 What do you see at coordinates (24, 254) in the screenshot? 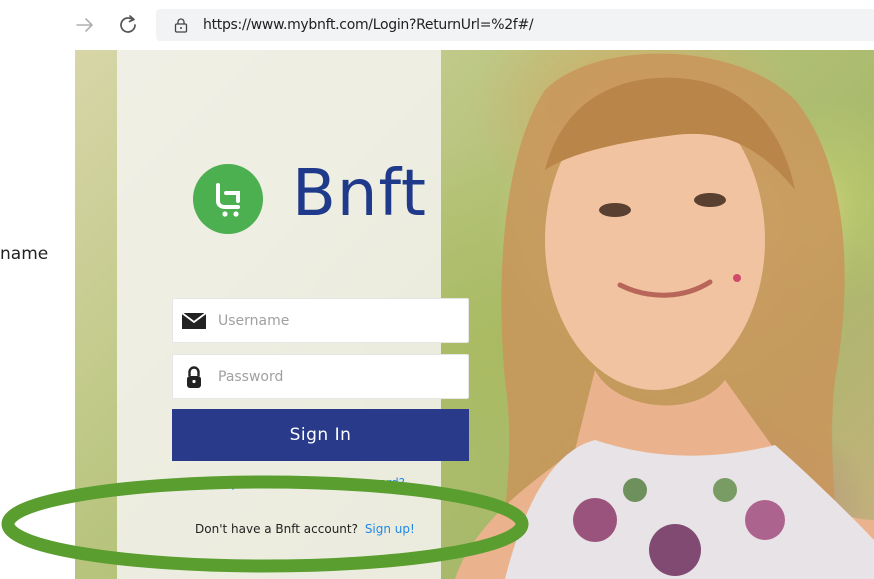
I see `cropped-label: name` at bounding box center [24, 254].